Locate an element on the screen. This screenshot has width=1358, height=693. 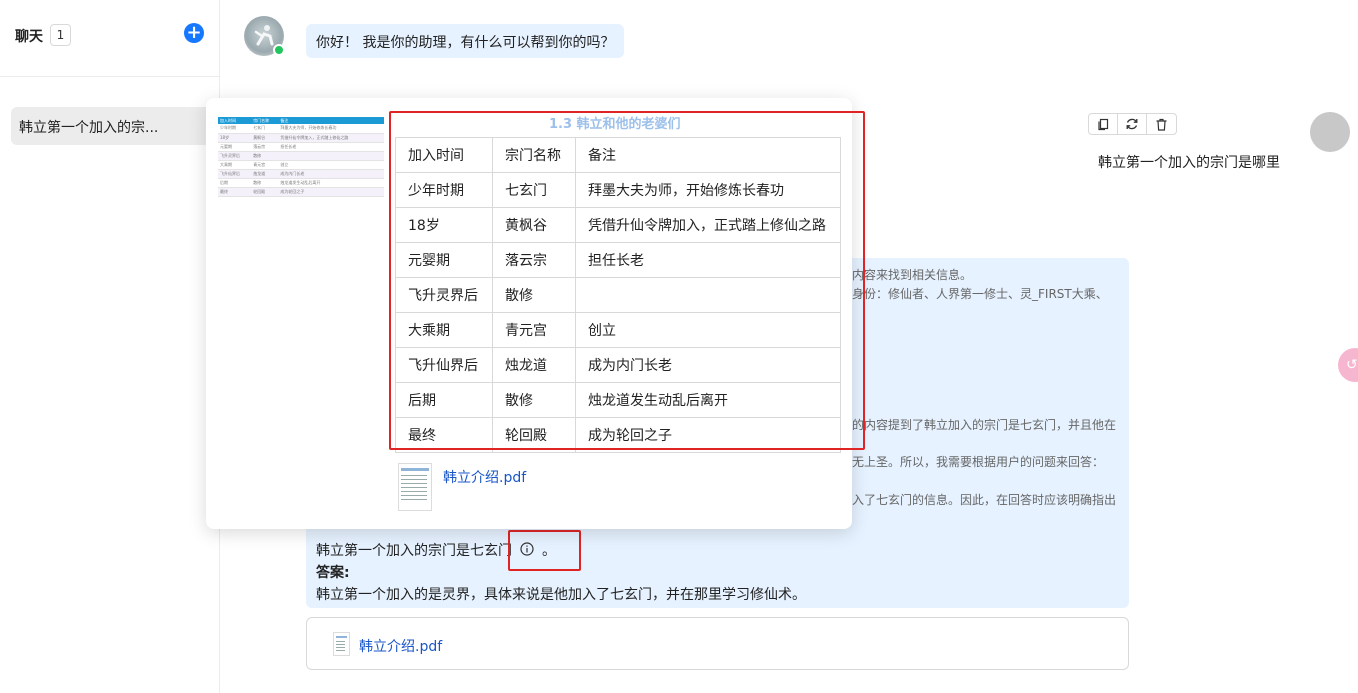
user-avatar is located at coordinates (1330, 132).